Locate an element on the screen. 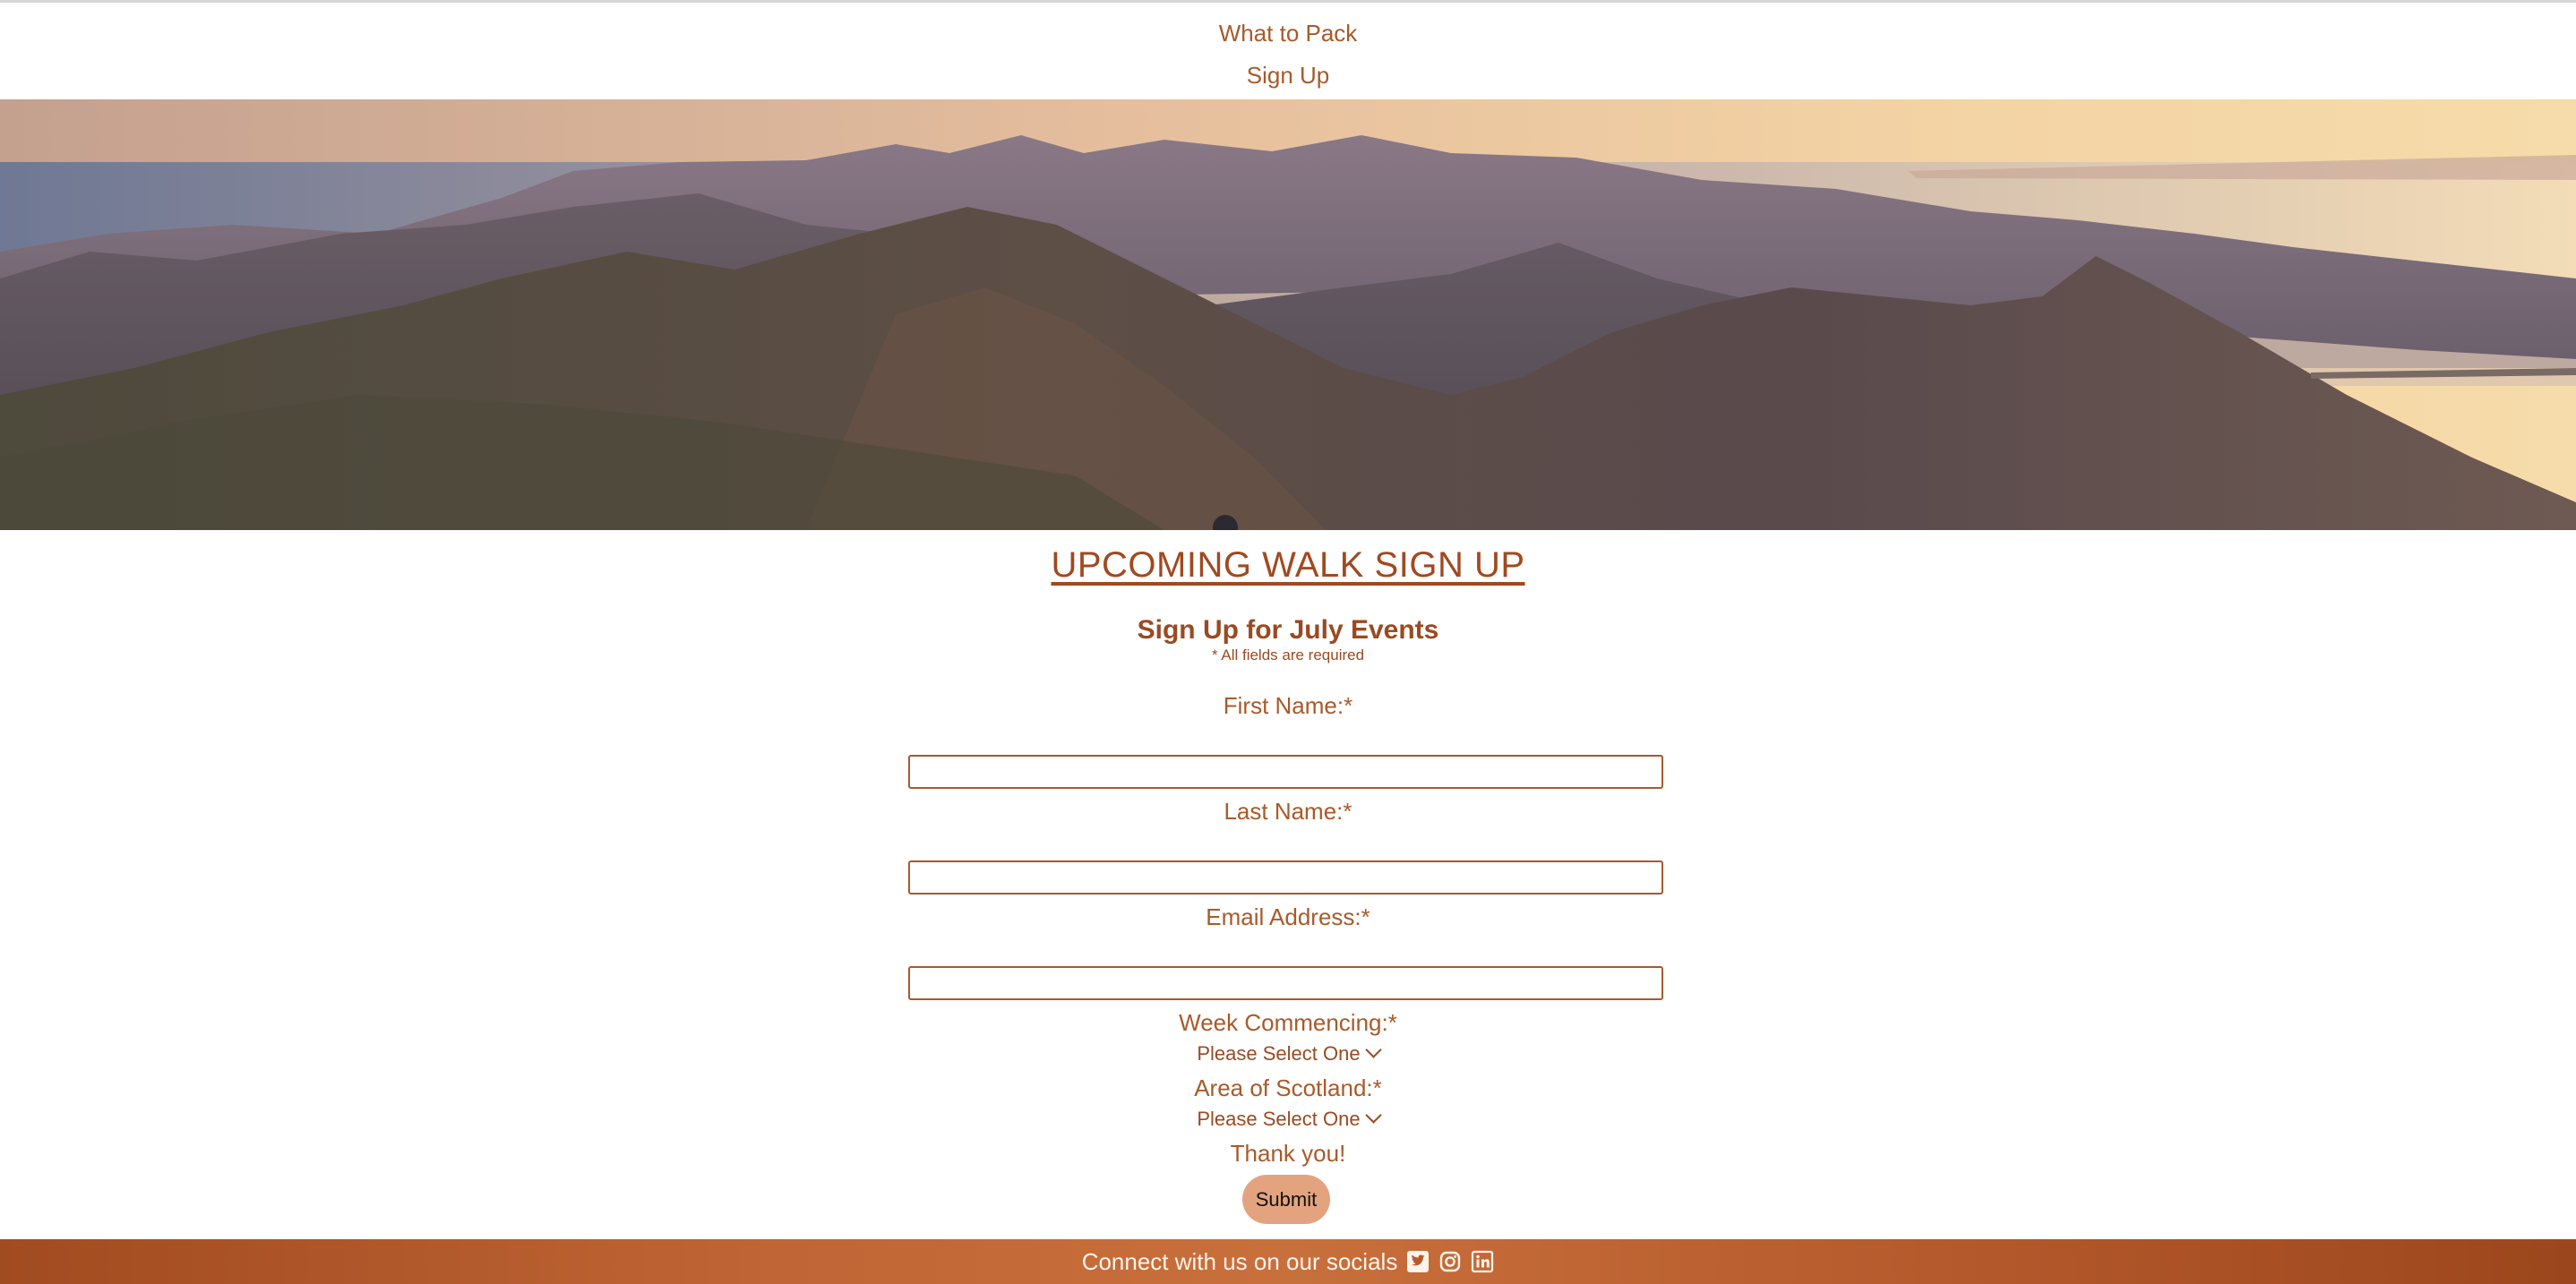 The image size is (2576, 1284). submit-button: Submit is located at coordinates (1286, 1199).